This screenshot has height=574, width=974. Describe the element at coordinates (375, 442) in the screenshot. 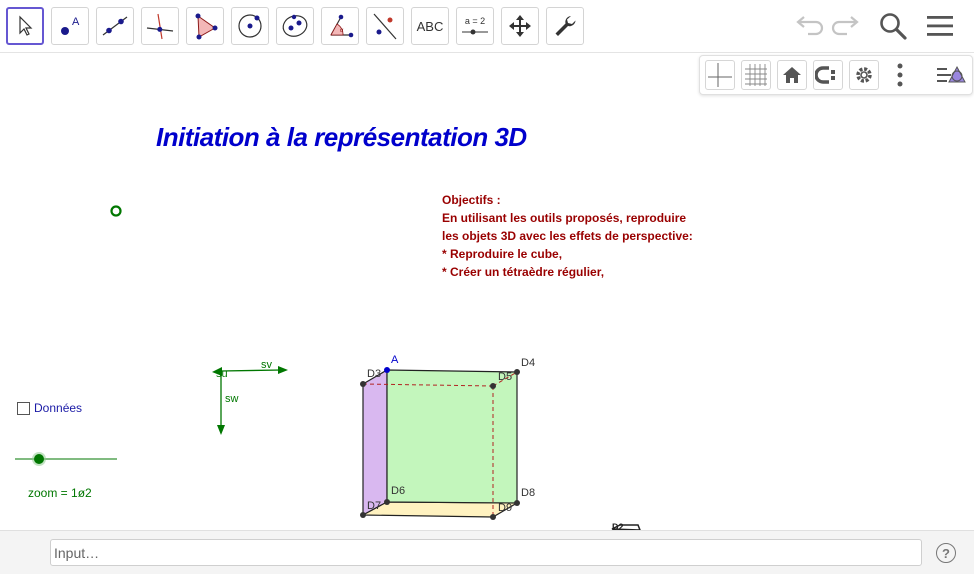

I see `cube-face-left` at that location.